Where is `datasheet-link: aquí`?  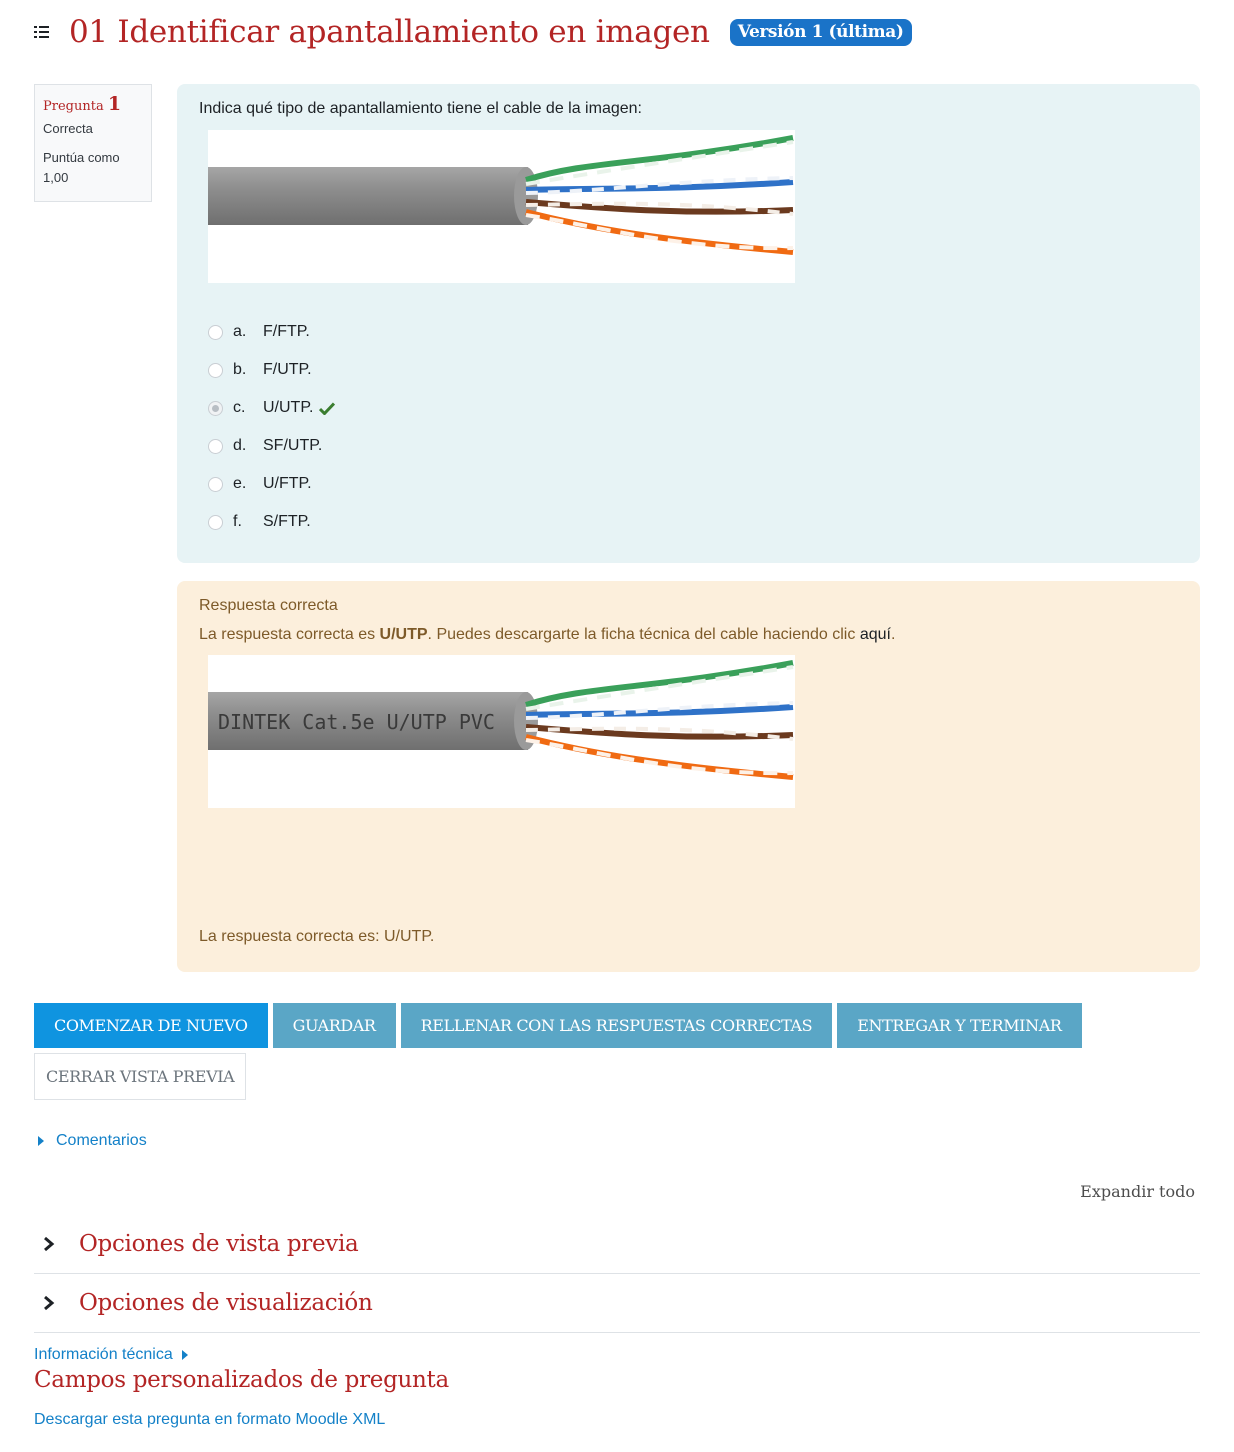
datasheet-link: aquí is located at coordinates (875, 634).